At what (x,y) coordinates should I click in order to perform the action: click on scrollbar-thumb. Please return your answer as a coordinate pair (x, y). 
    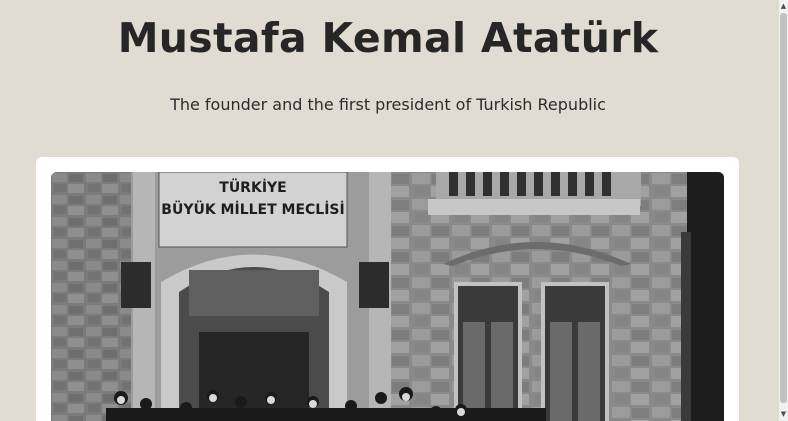
    Looking at the image, I should click on (783, 208).